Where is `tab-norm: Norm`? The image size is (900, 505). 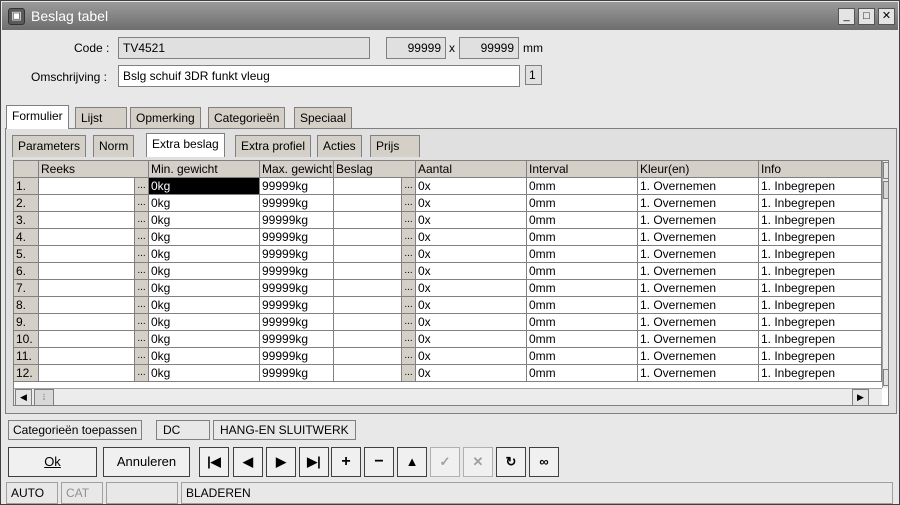
tab-norm: Norm is located at coordinates (114, 146).